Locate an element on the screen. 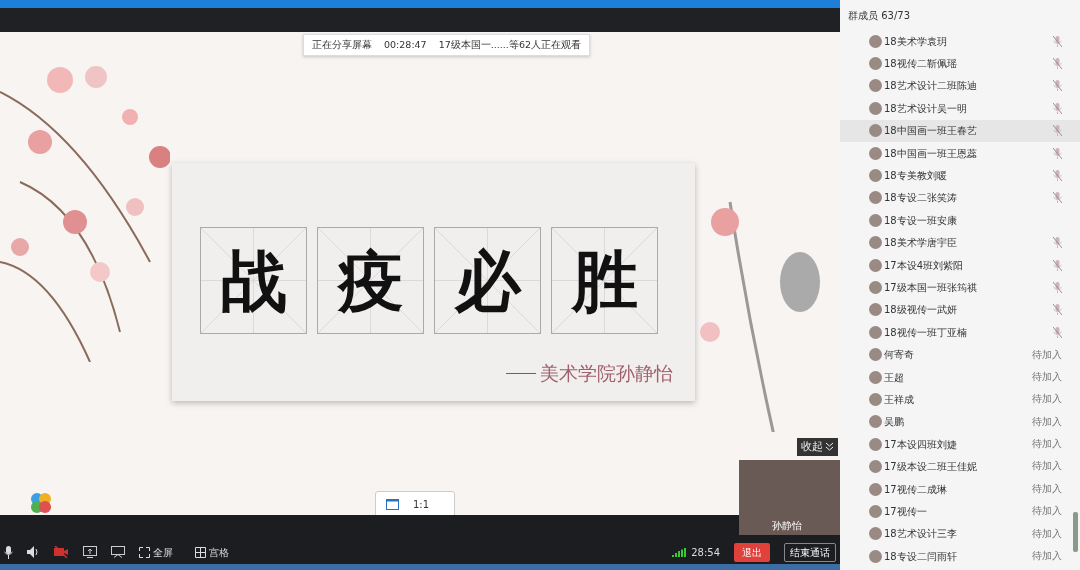 Image resolution: width=1080 pixels, height=570 pixels. member-row: 18艺术设计吴一明 is located at coordinates (960, 108).